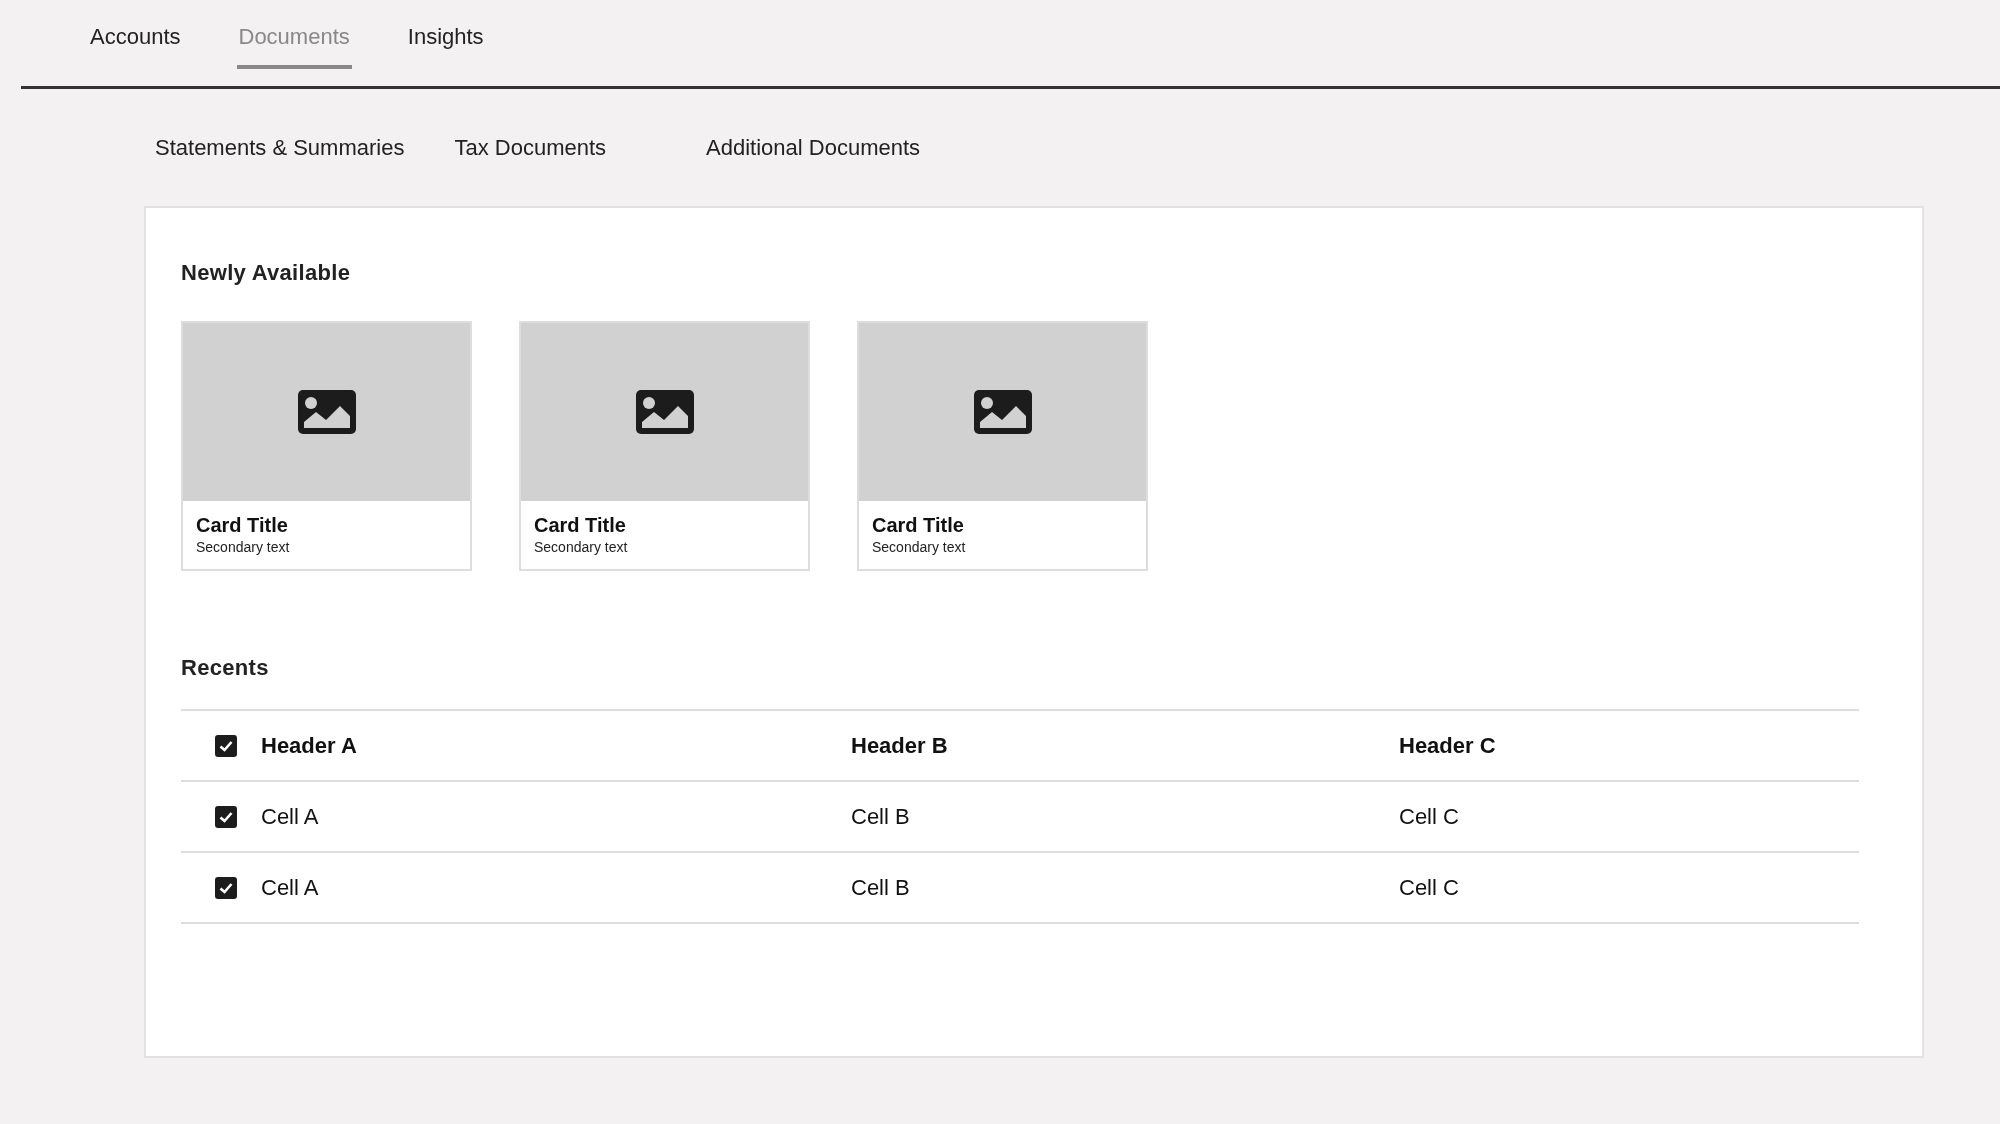 This screenshot has width=2000, height=1124. Describe the element at coordinates (445, 34) in the screenshot. I see `nav-tab: Insights` at that location.